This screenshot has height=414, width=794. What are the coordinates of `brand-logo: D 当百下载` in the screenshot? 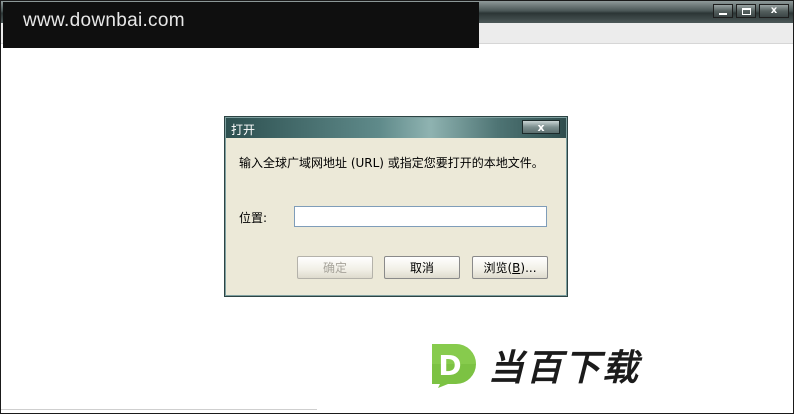 It's located at (533, 365).